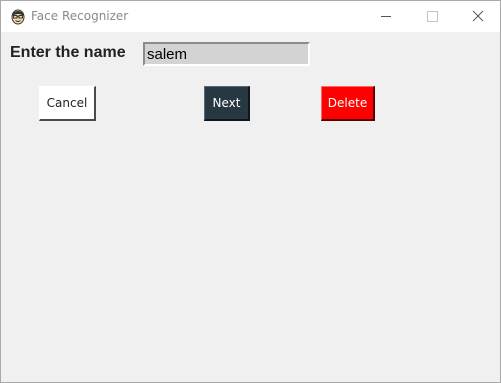  What do you see at coordinates (386, 16) in the screenshot?
I see `minimize-button` at bounding box center [386, 16].